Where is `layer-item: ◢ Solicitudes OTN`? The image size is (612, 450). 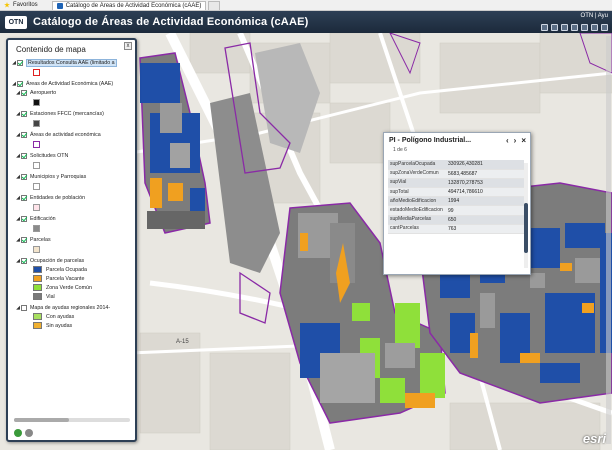 layer-item: ◢ Solicitudes OTN is located at coordinates (74, 155).